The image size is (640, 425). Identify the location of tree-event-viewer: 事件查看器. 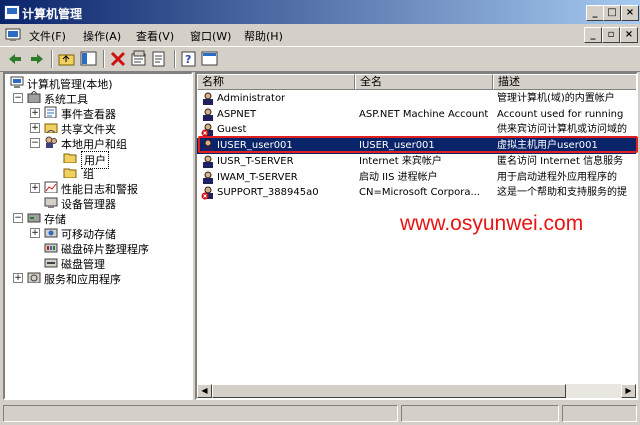
(88, 114).